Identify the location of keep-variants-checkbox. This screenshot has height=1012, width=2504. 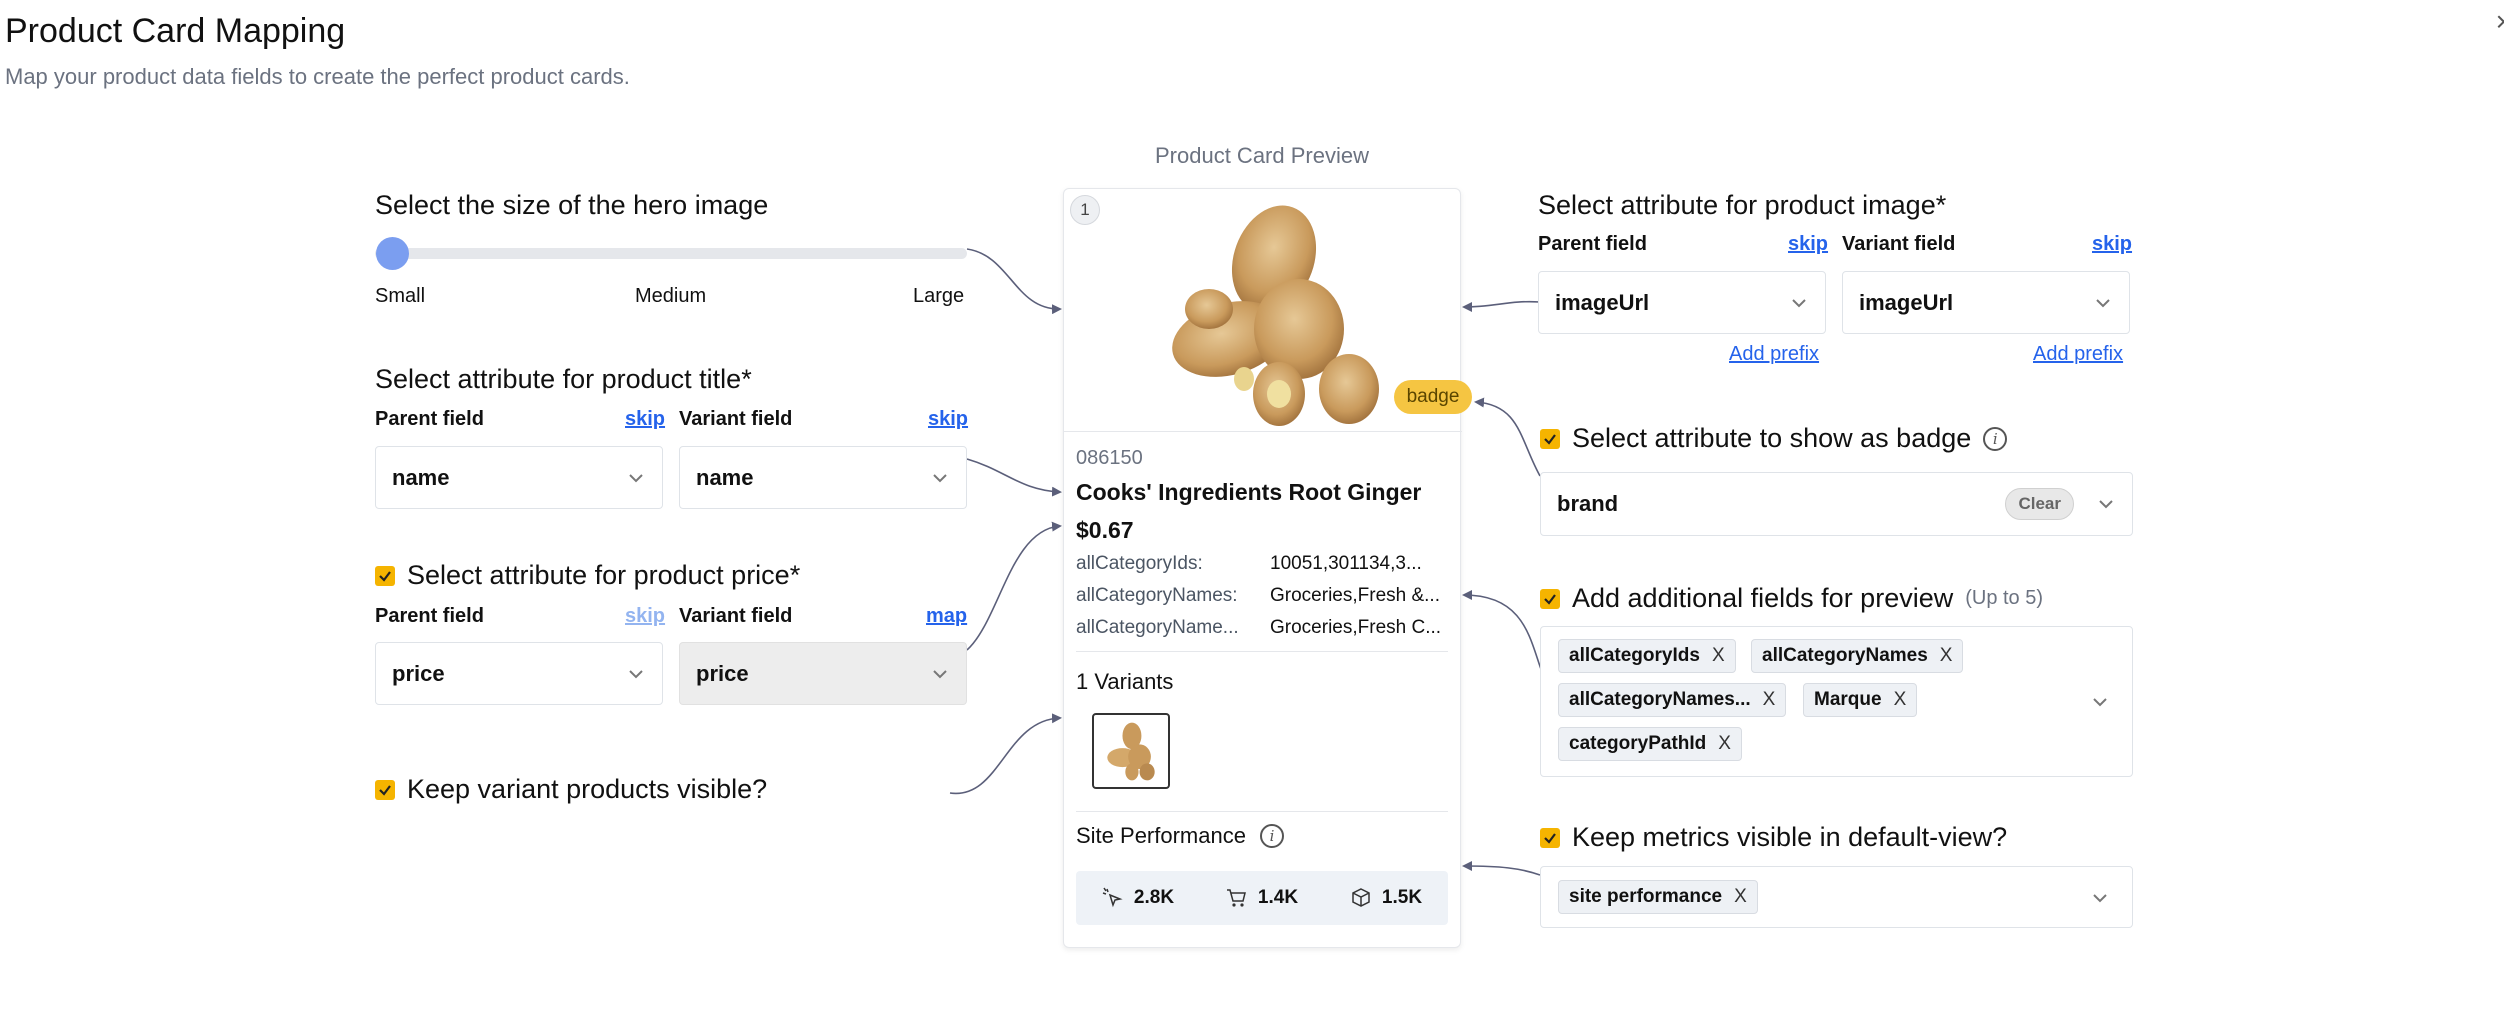
(385, 789).